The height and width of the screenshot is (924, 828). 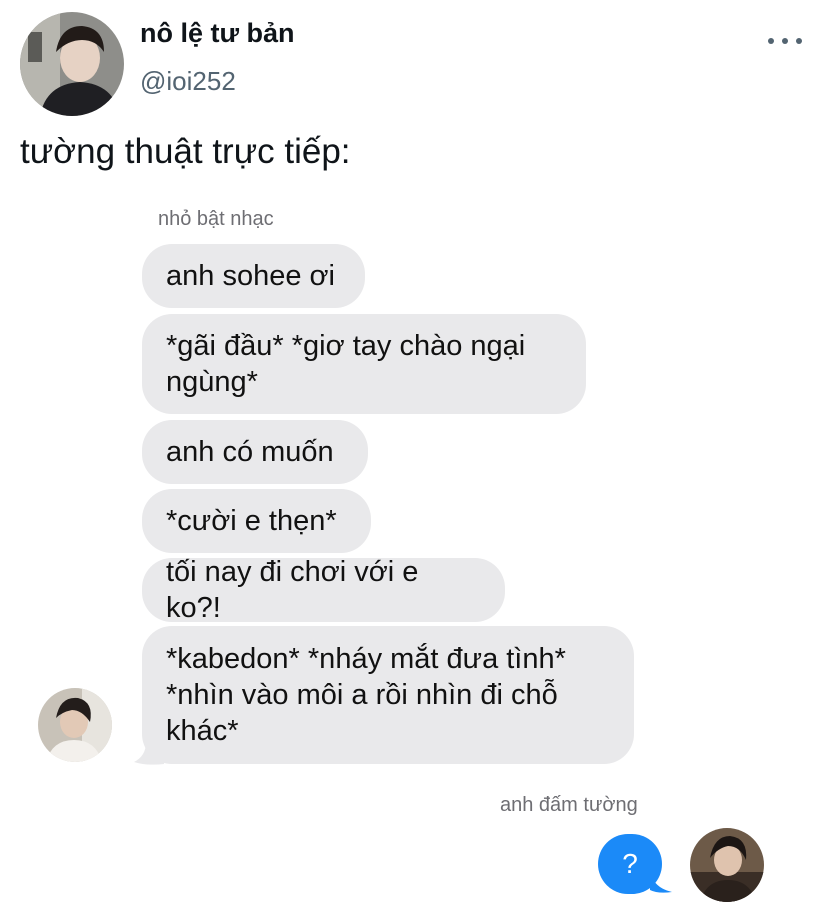 I want to click on message-bubble: anh sohee ơi, so click(x=253, y=276).